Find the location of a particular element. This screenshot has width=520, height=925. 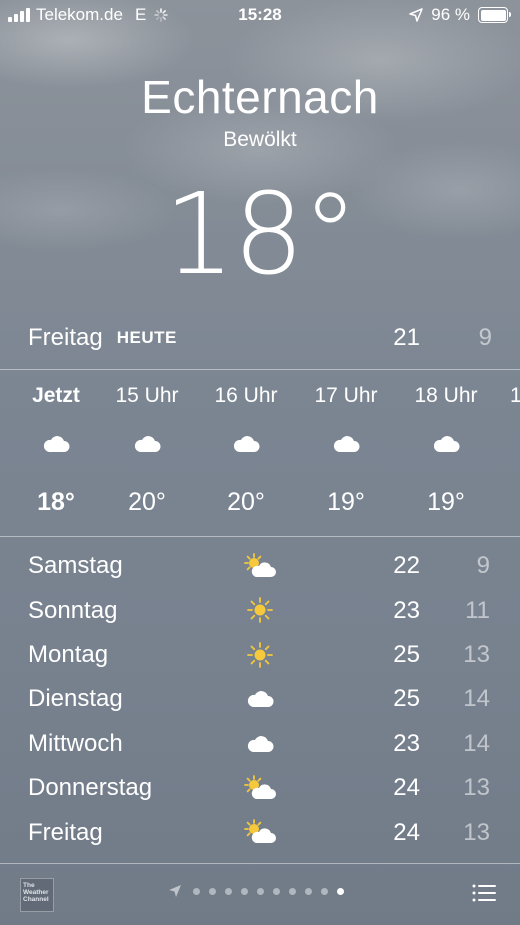

battery-percent: 96 % is located at coordinates (450, 14).